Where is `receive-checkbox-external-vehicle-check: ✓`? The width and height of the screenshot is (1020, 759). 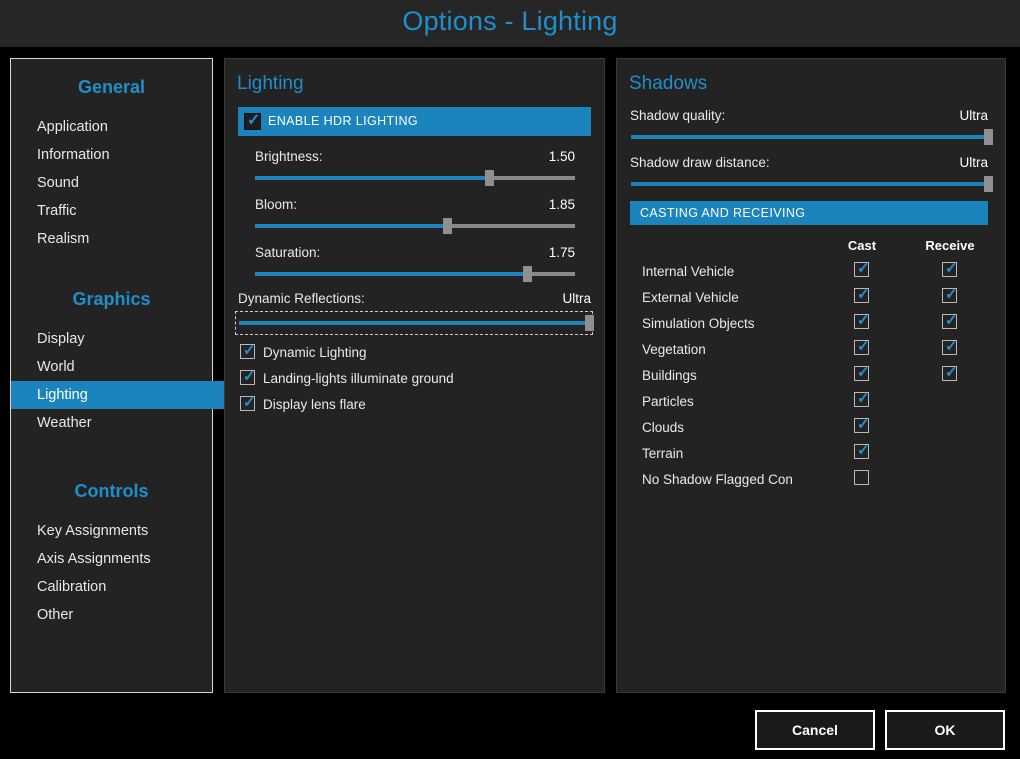 receive-checkbox-external-vehicle-check: ✓ is located at coordinates (951, 294).